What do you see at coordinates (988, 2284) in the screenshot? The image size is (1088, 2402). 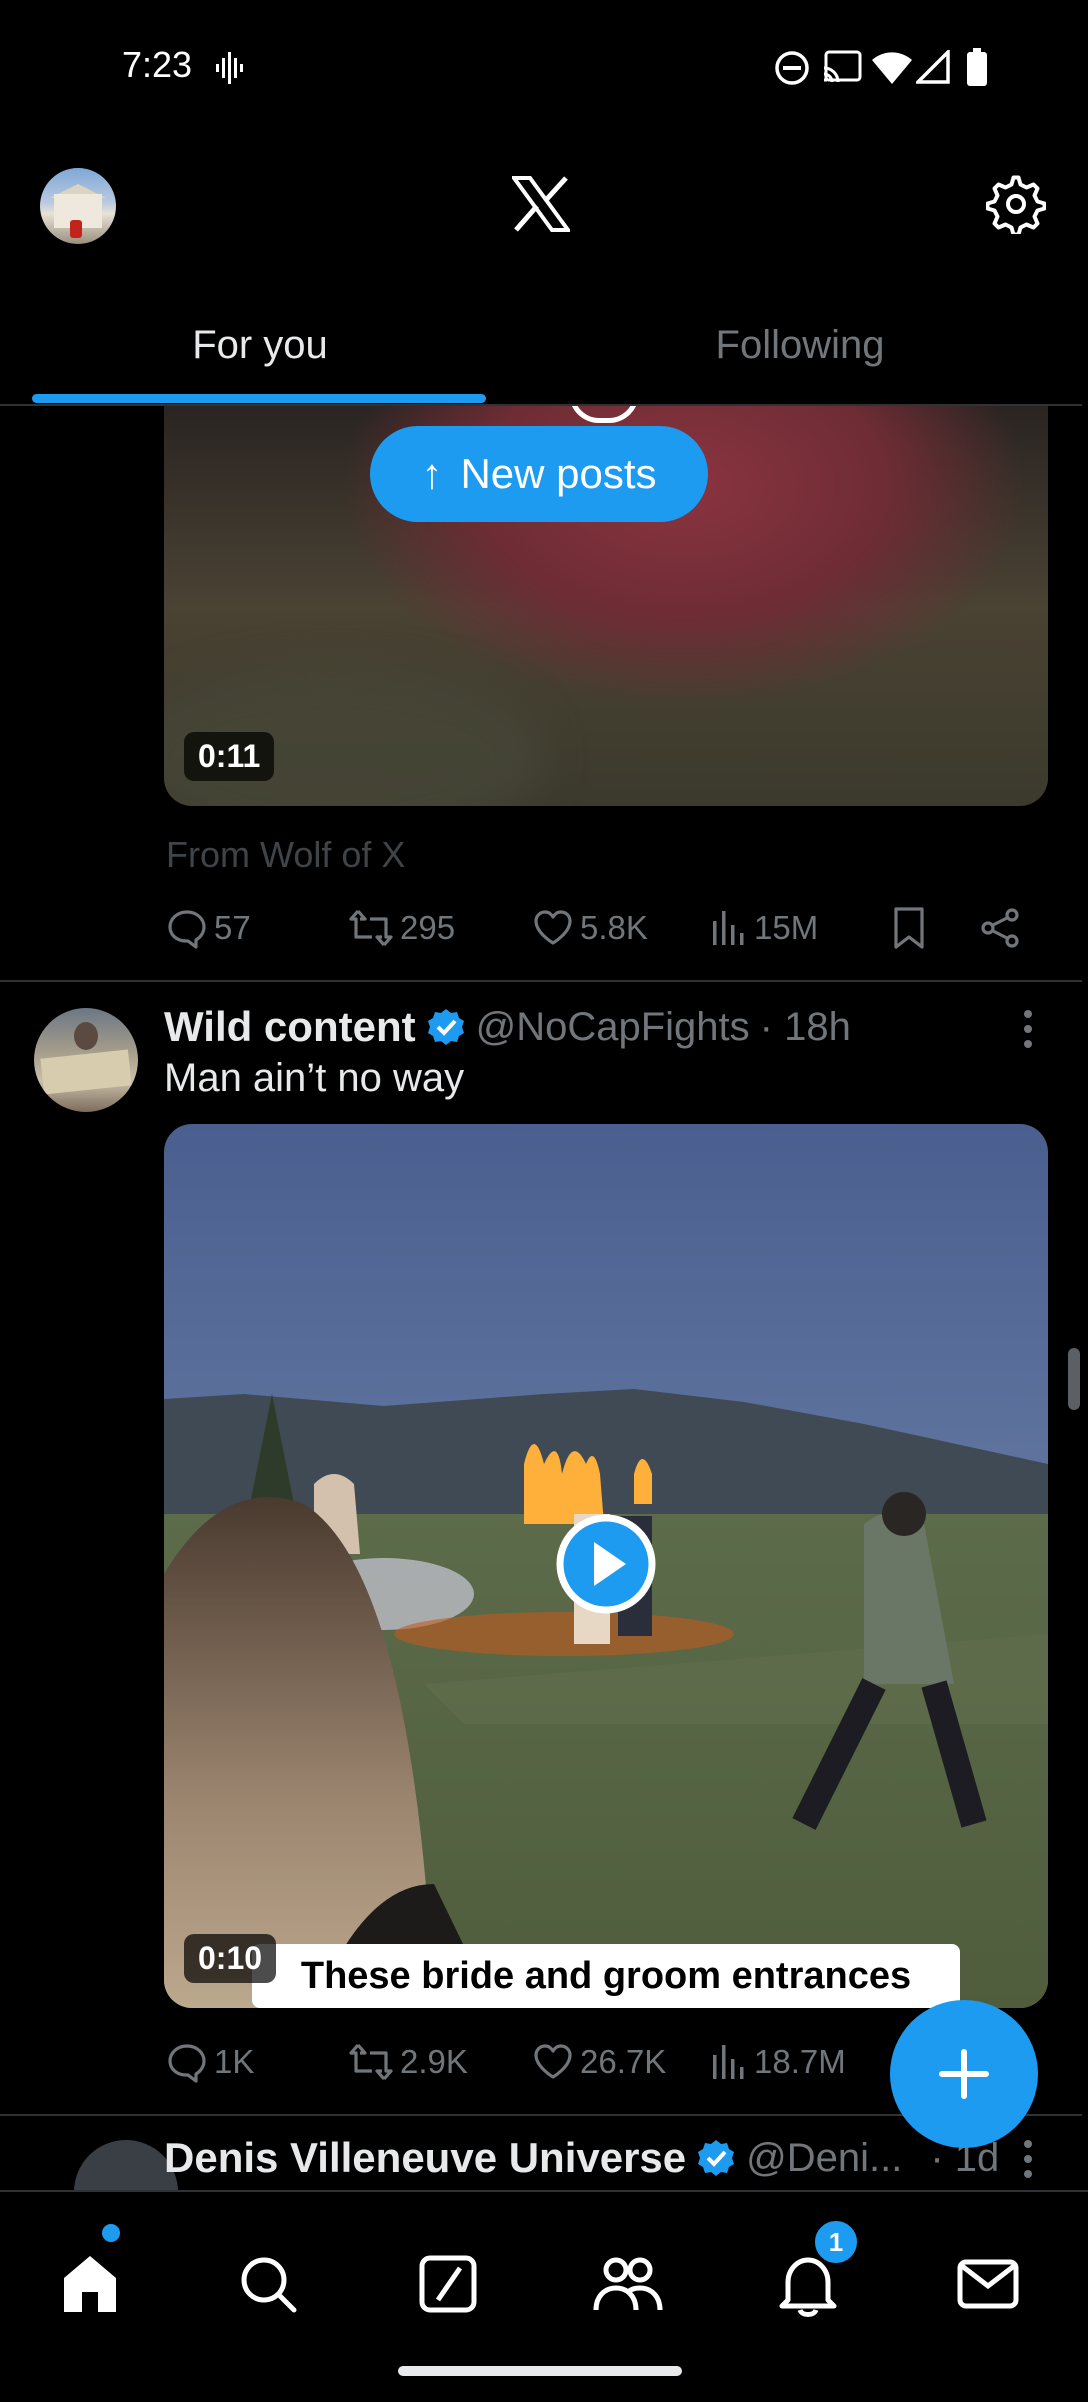 I see `messages-icon` at bounding box center [988, 2284].